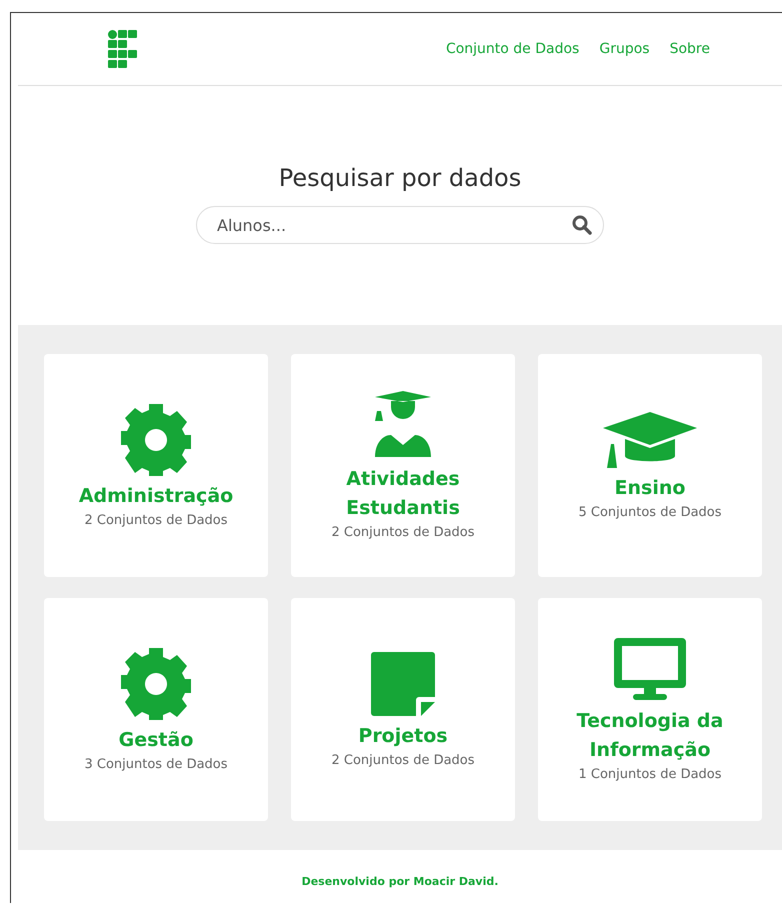 Image resolution: width=782 pixels, height=904 pixels. I want to click on search-icon, so click(582, 225).